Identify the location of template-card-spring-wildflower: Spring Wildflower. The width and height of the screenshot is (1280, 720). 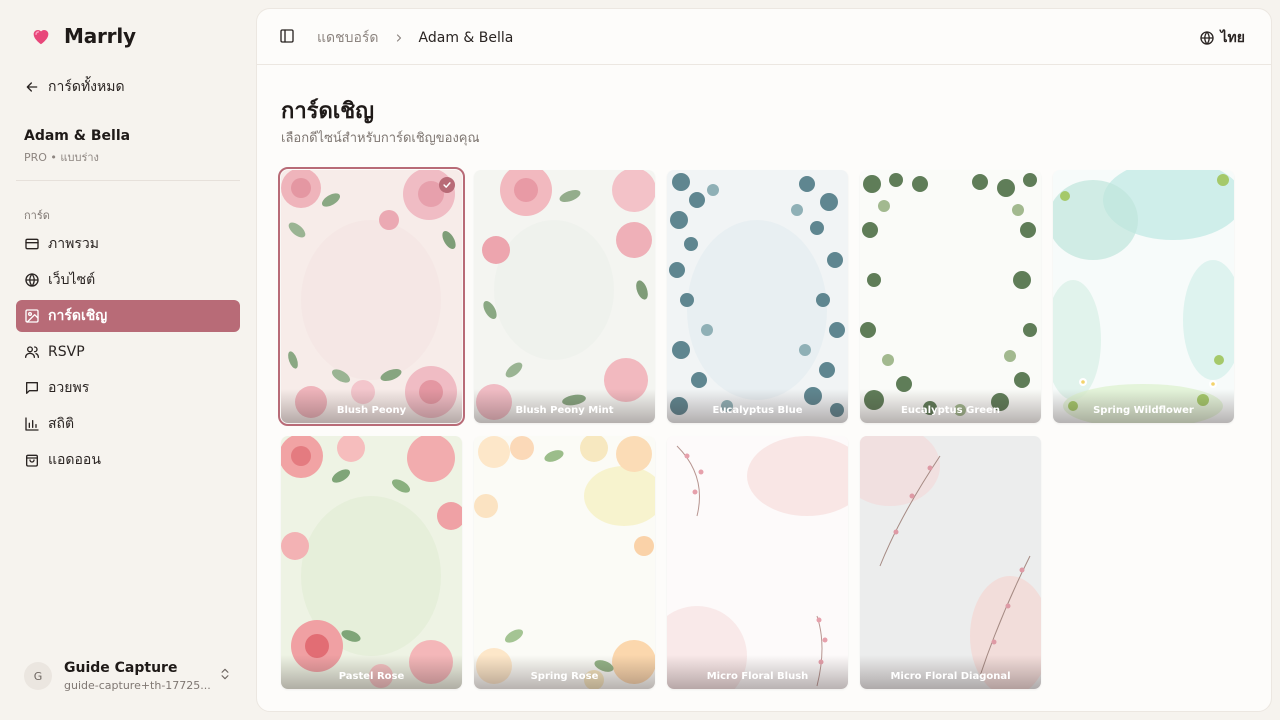
(1143, 296).